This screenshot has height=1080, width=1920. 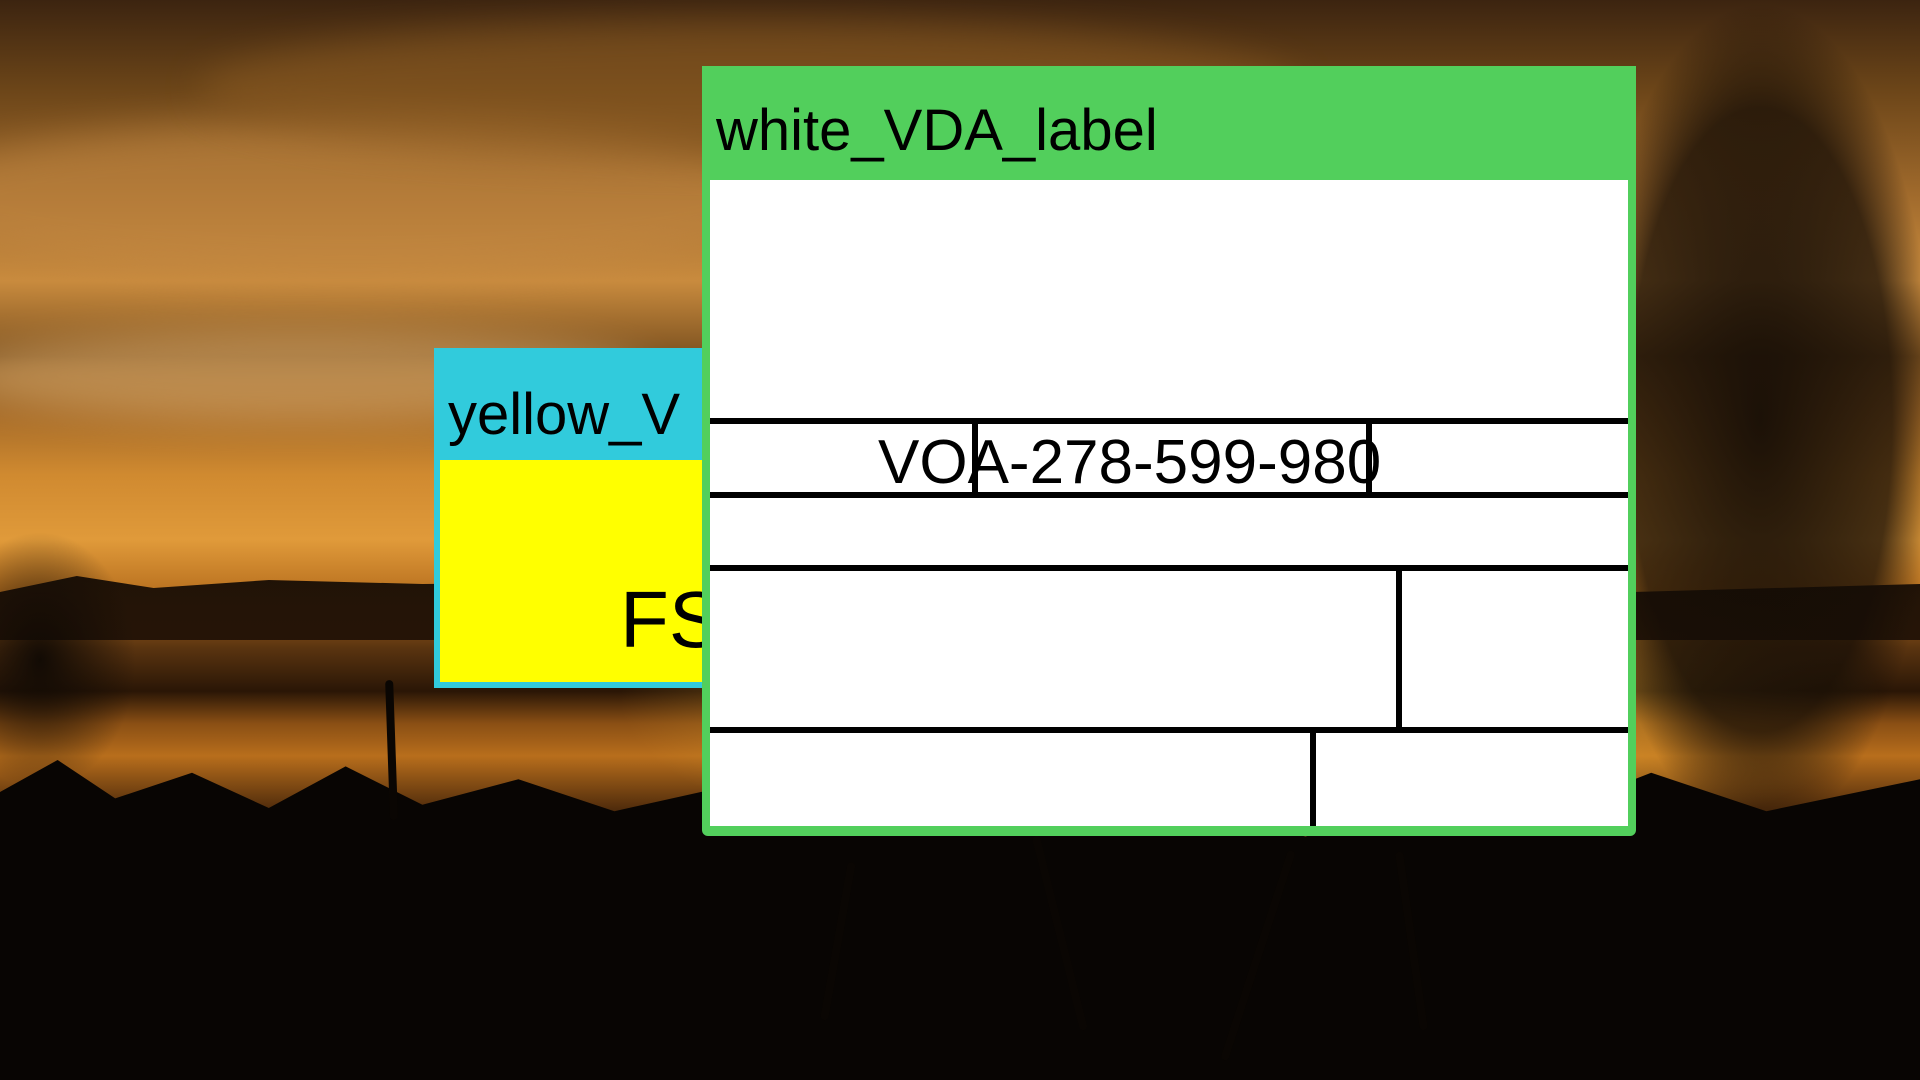 I want to click on white-label-code: VOA-278-599-980, so click(x=1130, y=462).